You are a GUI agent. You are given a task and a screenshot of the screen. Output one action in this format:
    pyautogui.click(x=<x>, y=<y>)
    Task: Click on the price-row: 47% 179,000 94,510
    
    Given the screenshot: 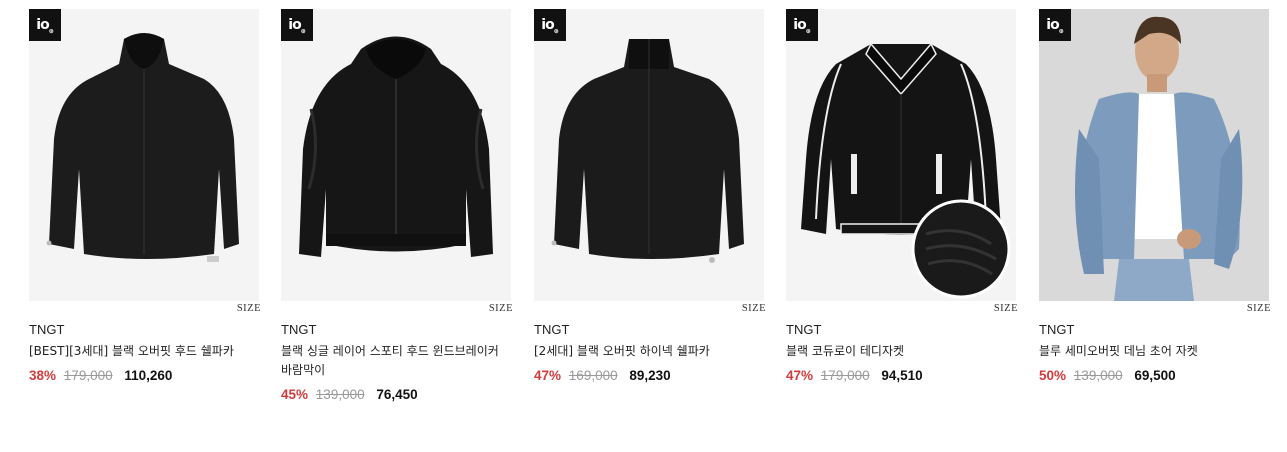 What is the action you would take?
    pyautogui.click(x=902, y=376)
    